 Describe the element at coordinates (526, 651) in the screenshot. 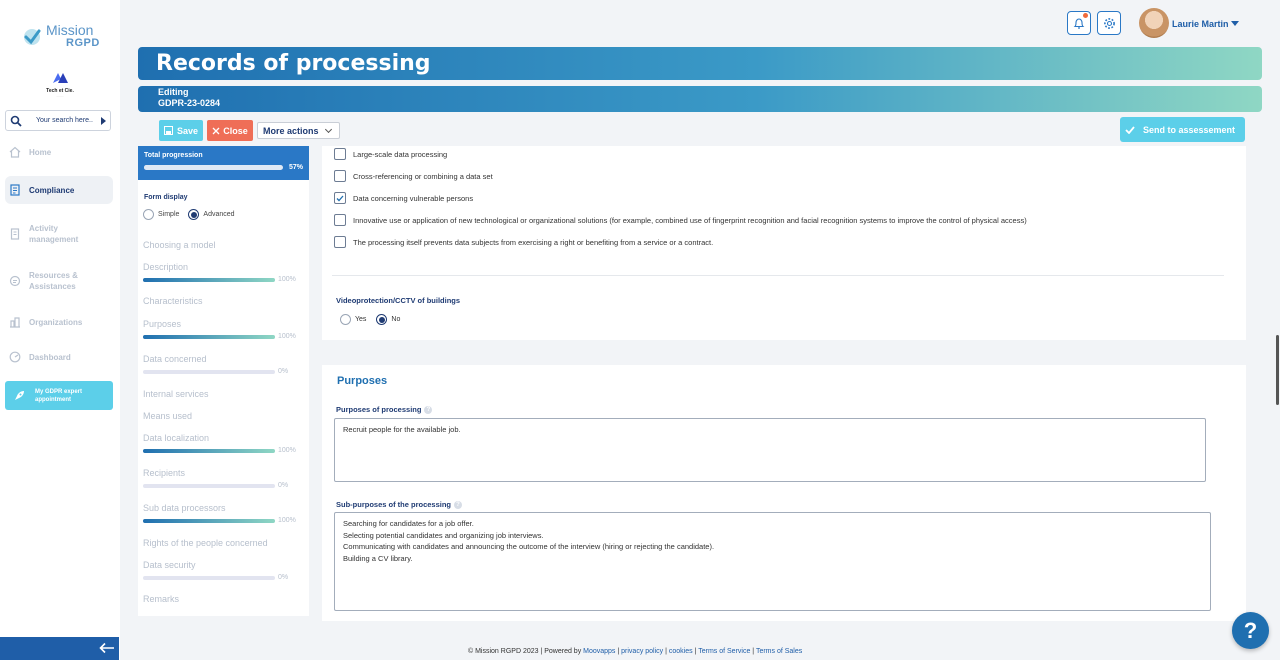

I see `footer-copyright: © Mission RGPD 2023 | Powered by` at that location.